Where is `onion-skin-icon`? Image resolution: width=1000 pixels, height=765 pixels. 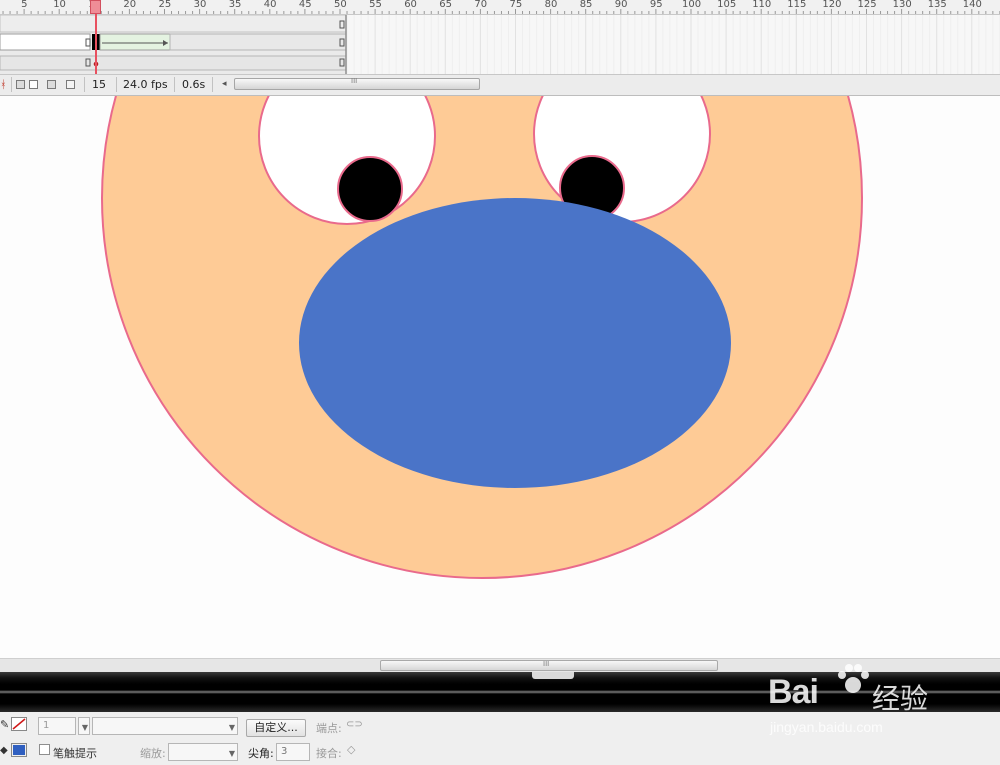
onion-skin-icon is located at coordinates (20, 84).